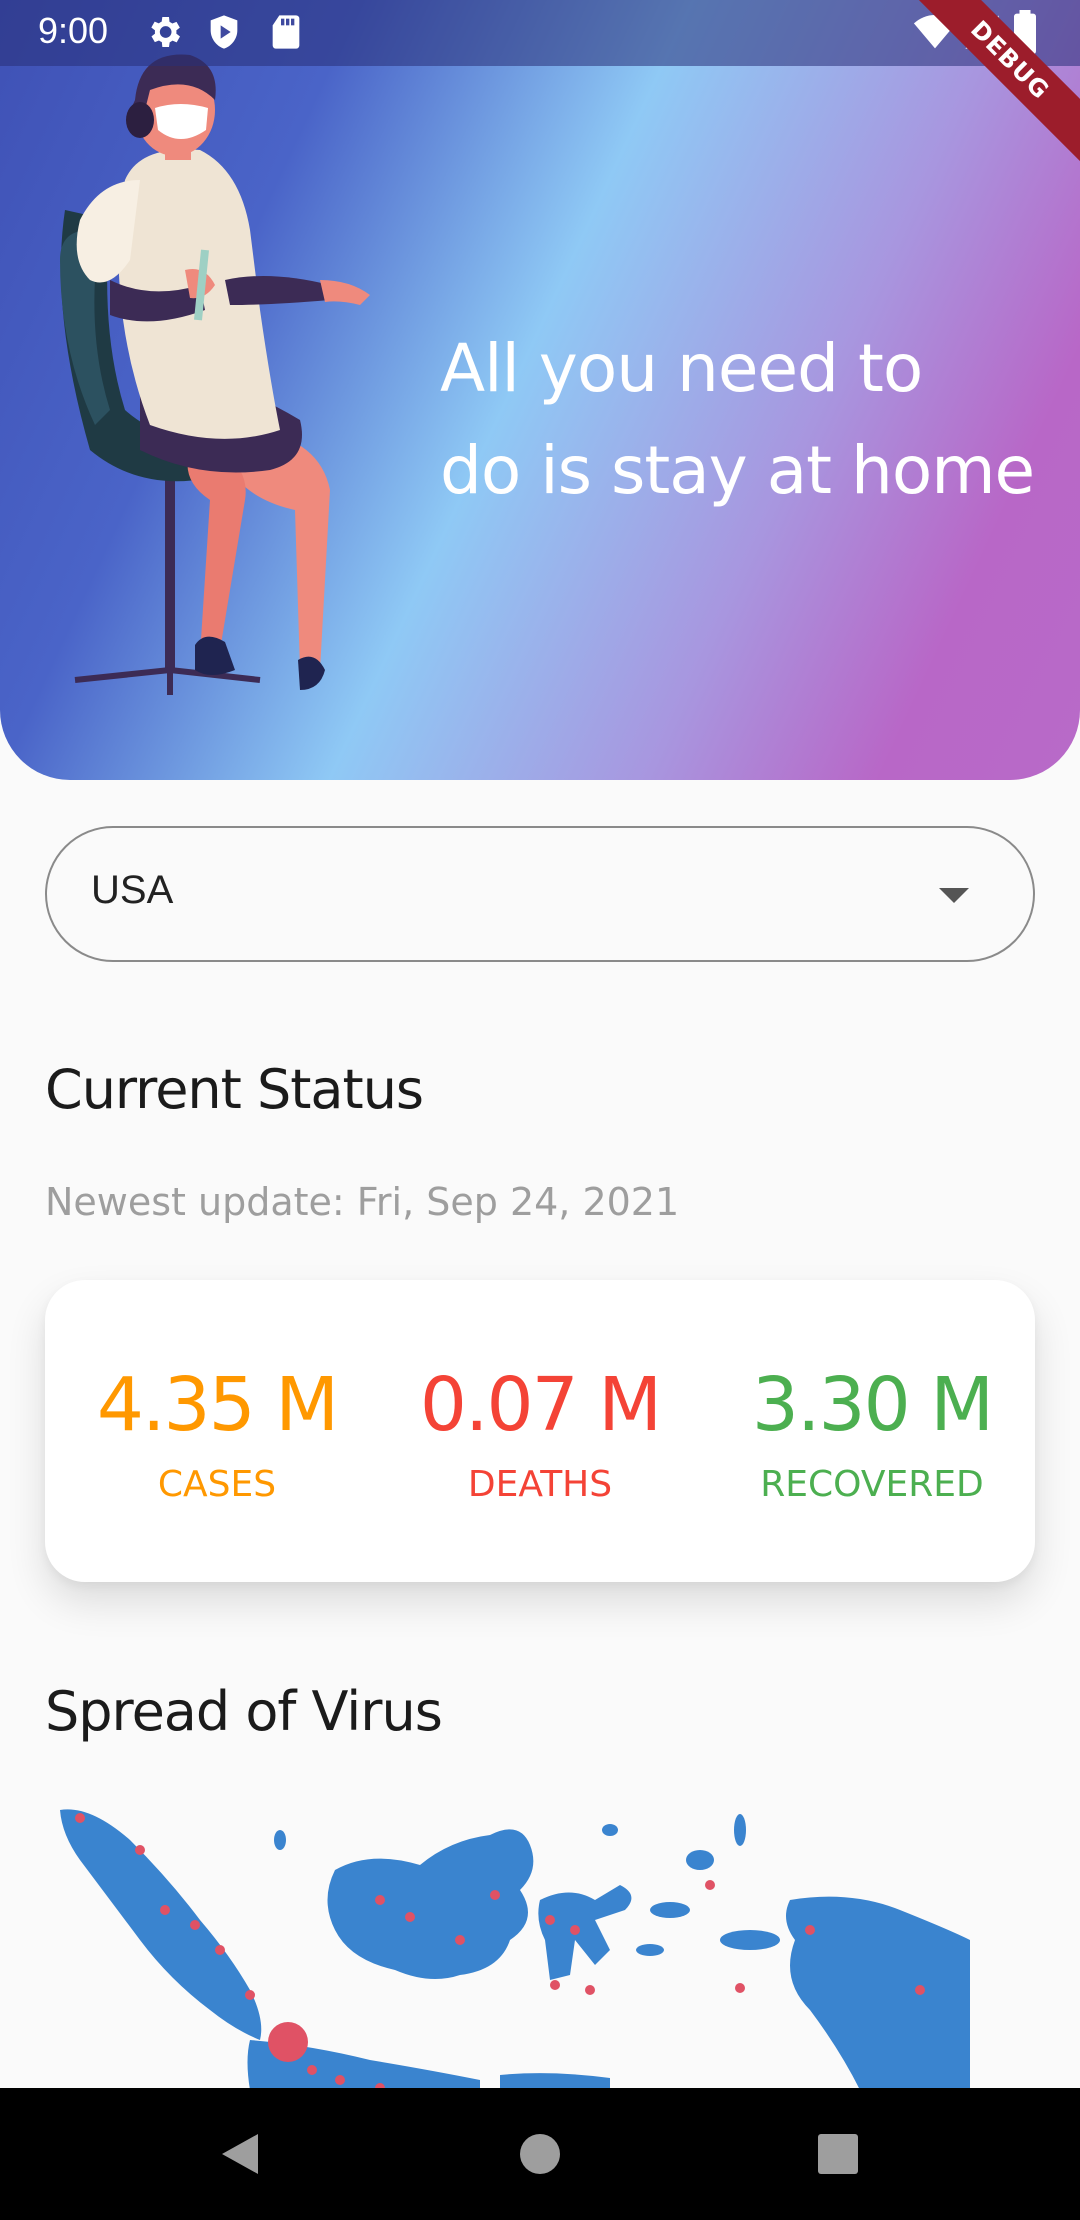  I want to click on current-status-title: Current Status, so click(234, 1089).